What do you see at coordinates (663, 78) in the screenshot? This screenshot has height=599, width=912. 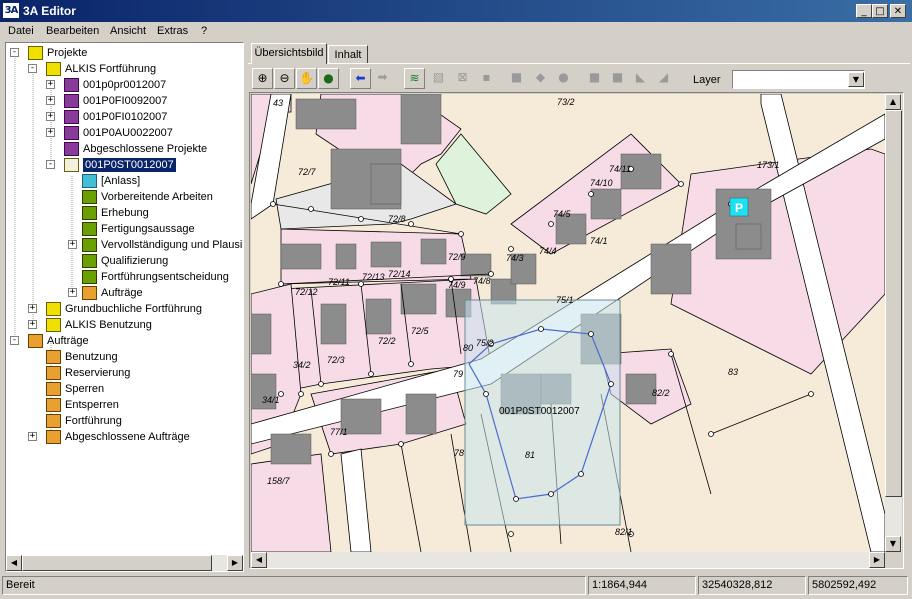 I see `corner-tool-2-icon: ◢` at bounding box center [663, 78].